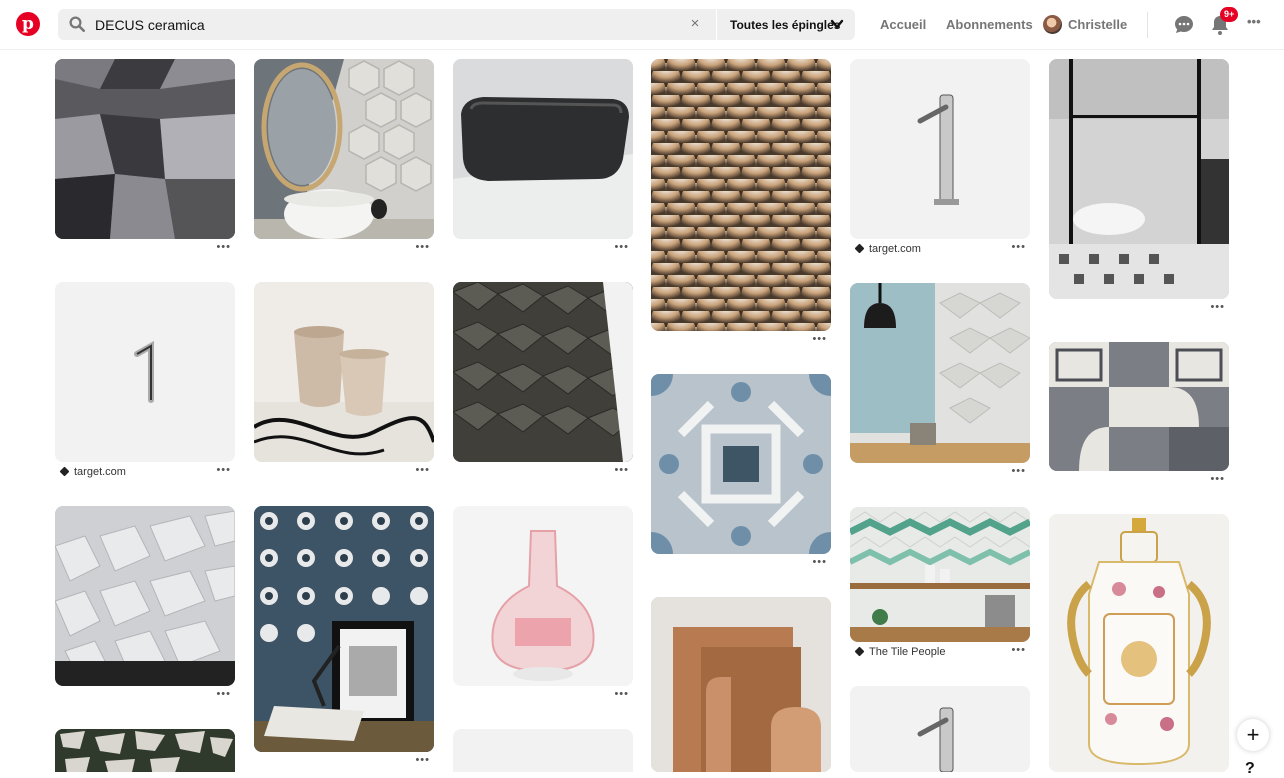 Image resolution: width=1284 pixels, height=778 pixels. What do you see at coordinates (1052, 24) in the screenshot?
I see `avatar` at bounding box center [1052, 24].